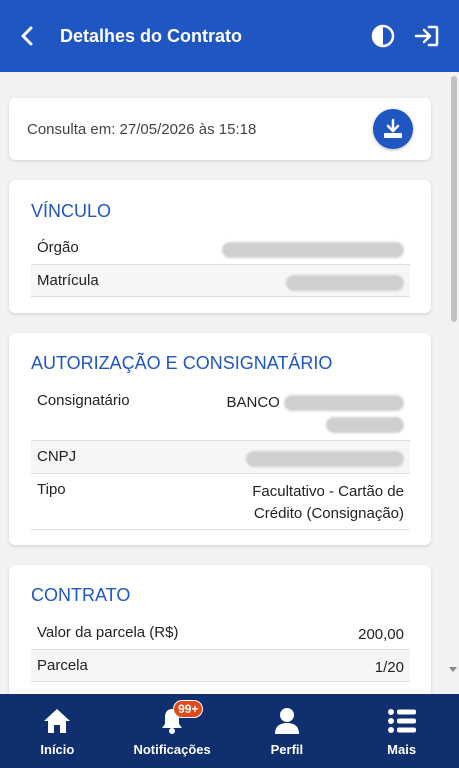  I want to click on logout-button, so click(427, 36).